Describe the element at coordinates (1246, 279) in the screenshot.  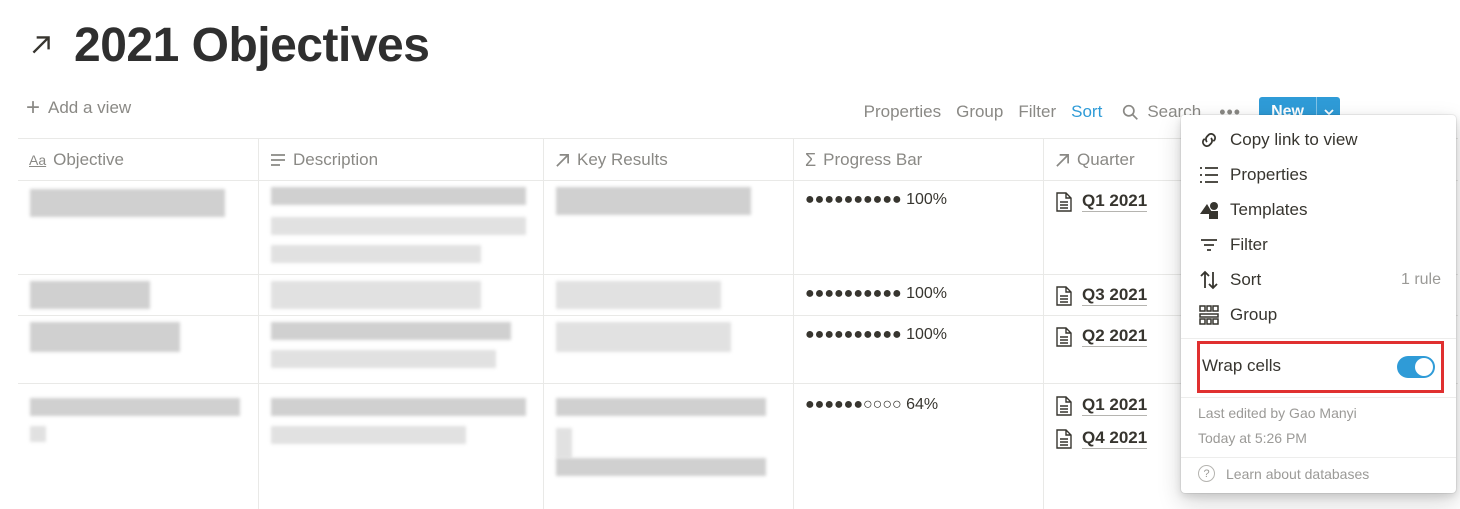
I see `menu-item-label: Sort` at that location.